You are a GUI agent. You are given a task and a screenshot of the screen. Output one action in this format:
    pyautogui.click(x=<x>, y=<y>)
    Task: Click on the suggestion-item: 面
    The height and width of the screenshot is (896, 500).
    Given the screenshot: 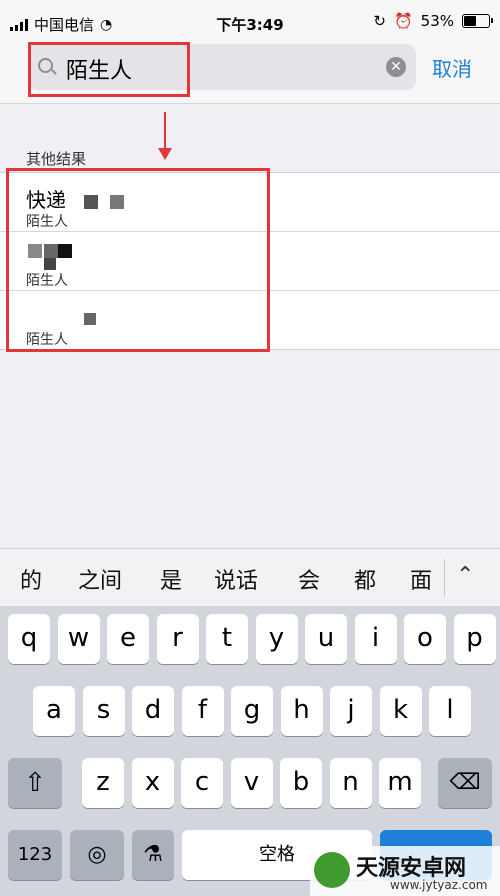 What is the action you would take?
    pyautogui.click(x=421, y=579)
    